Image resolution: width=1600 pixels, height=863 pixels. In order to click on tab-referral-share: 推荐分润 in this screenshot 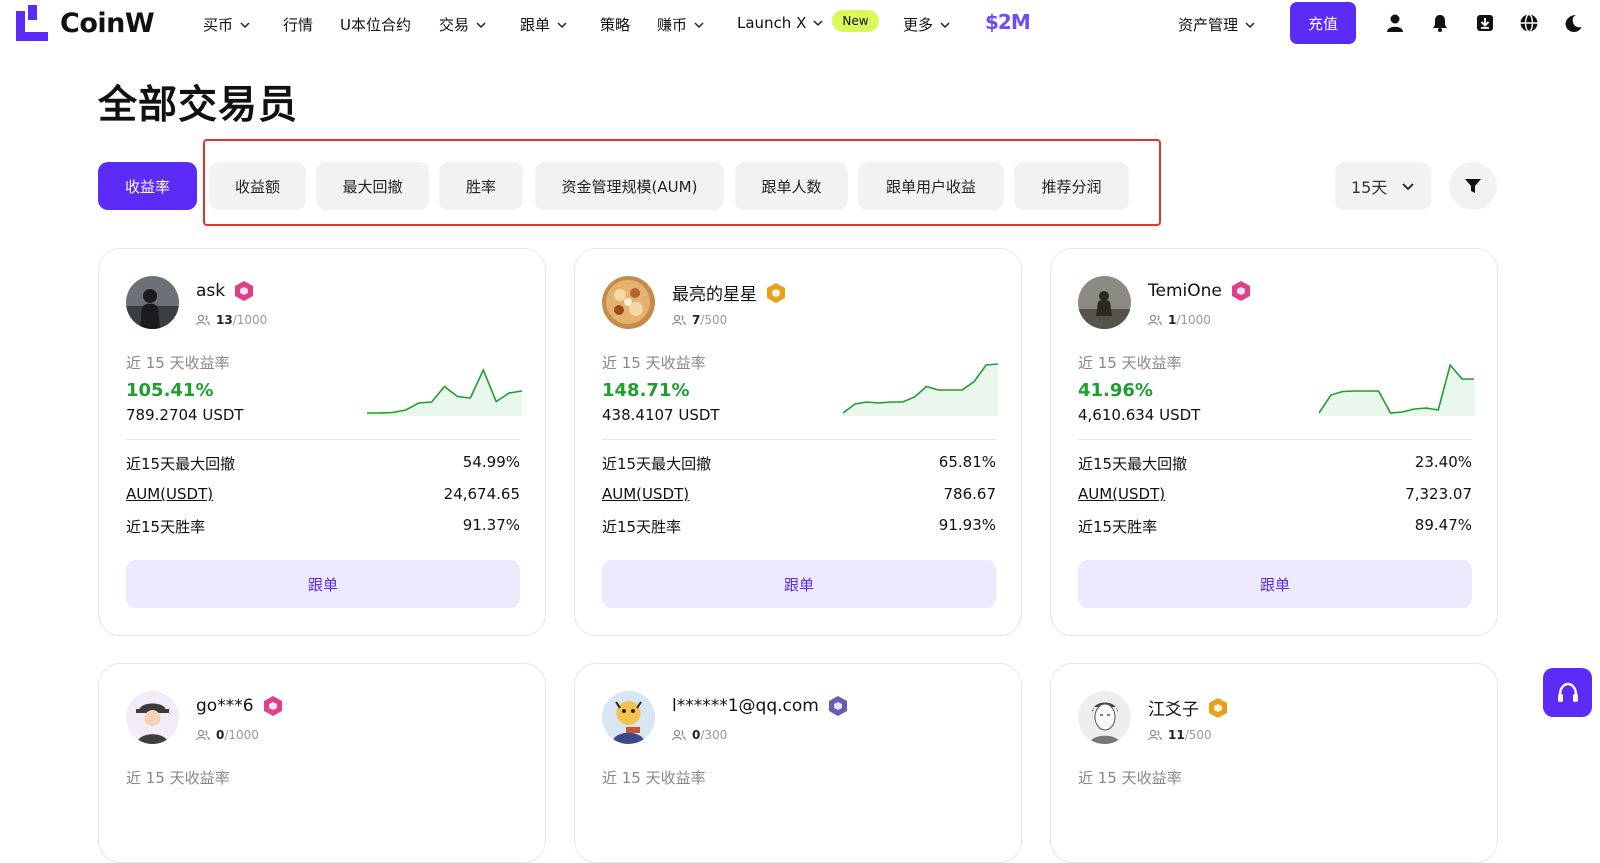, I will do `click(1071, 186)`.